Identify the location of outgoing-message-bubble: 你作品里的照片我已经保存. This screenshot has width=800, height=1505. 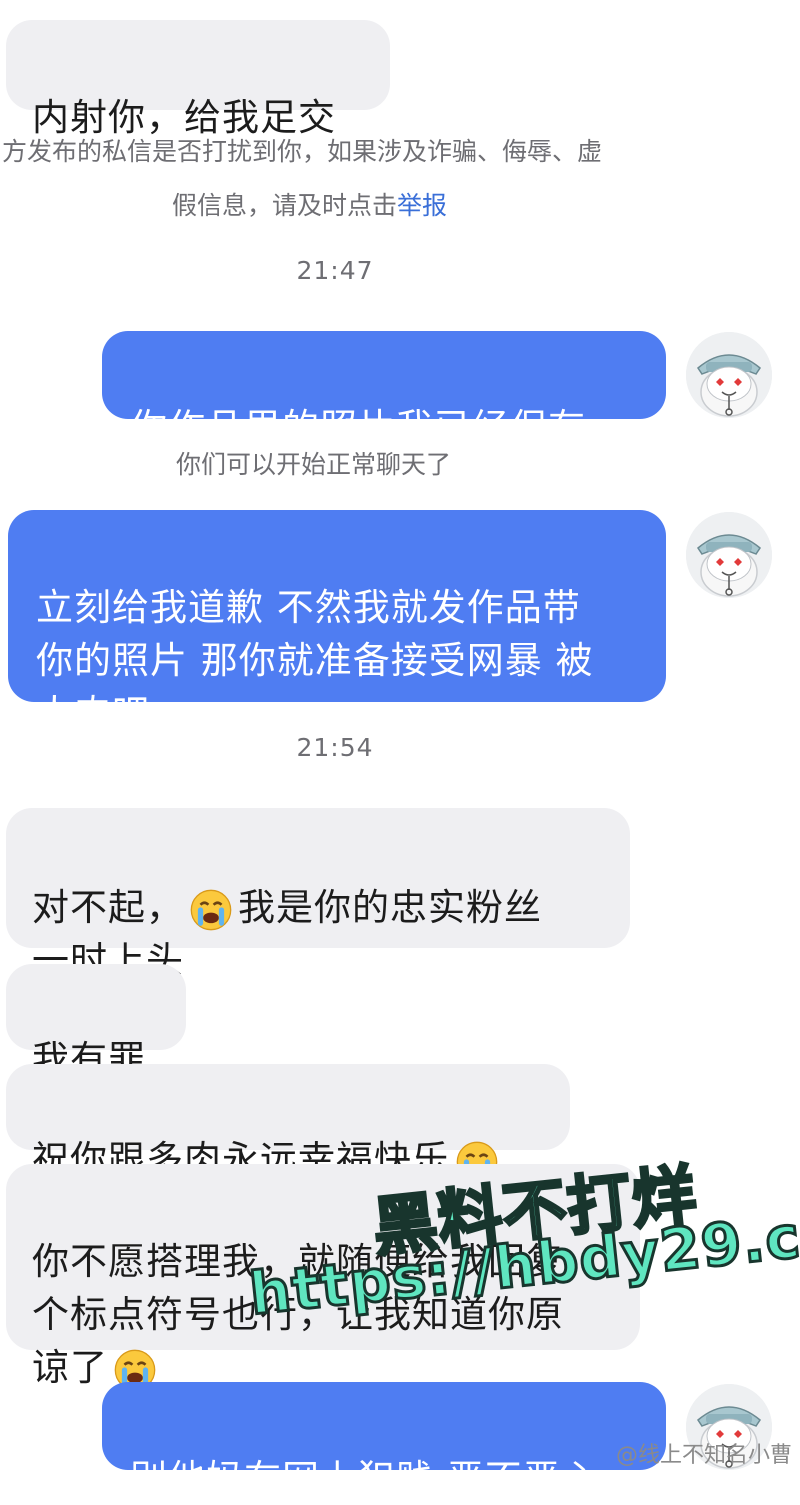
(384, 390).